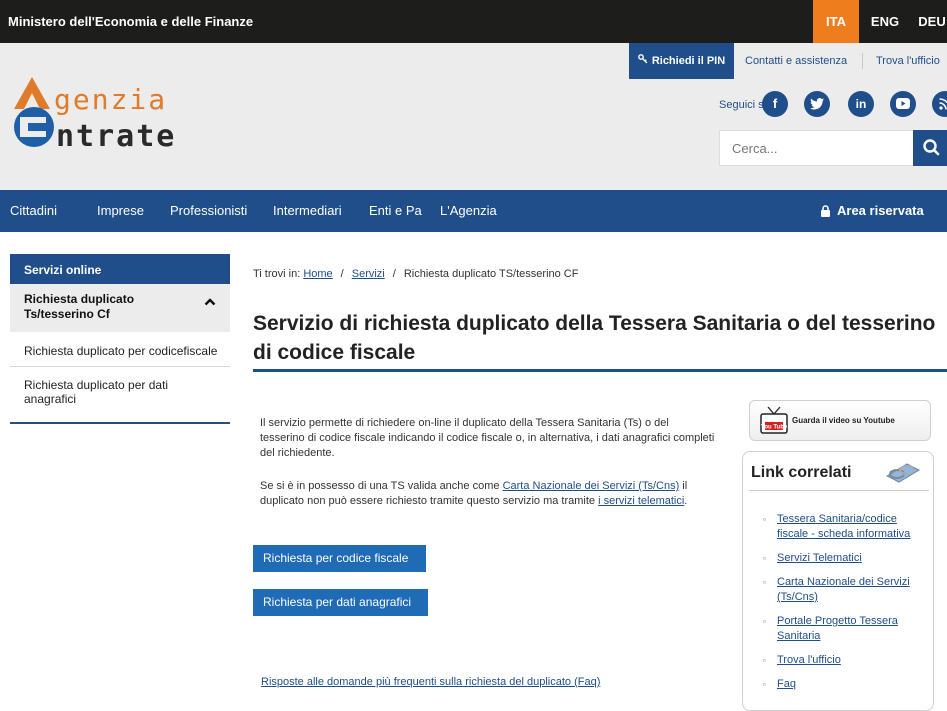  What do you see at coordinates (880, 210) in the screenshot?
I see `reserved-area-label: Area riservata` at bounding box center [880, 210].